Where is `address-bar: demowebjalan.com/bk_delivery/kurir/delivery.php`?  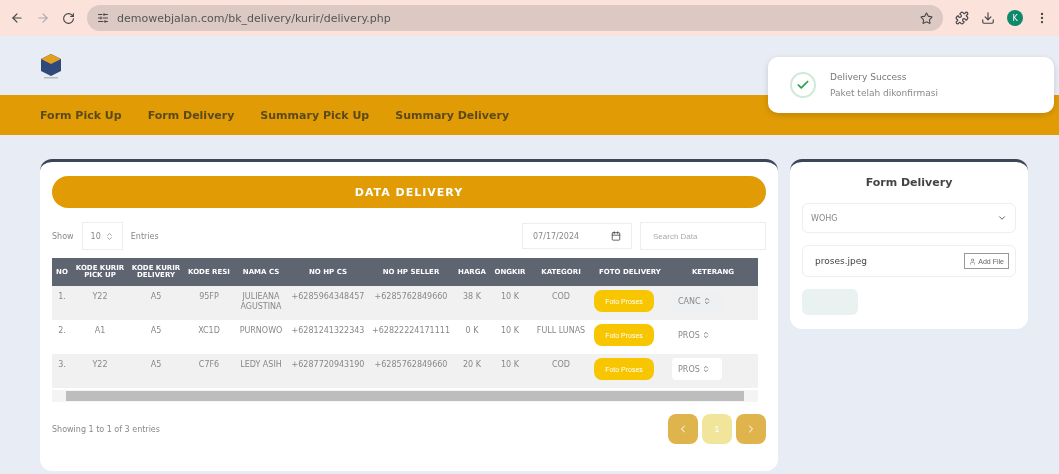 address-bar: demowebjalan.com/bk_delivery/kurir/delivery.php is located at coordinates (515, 18).